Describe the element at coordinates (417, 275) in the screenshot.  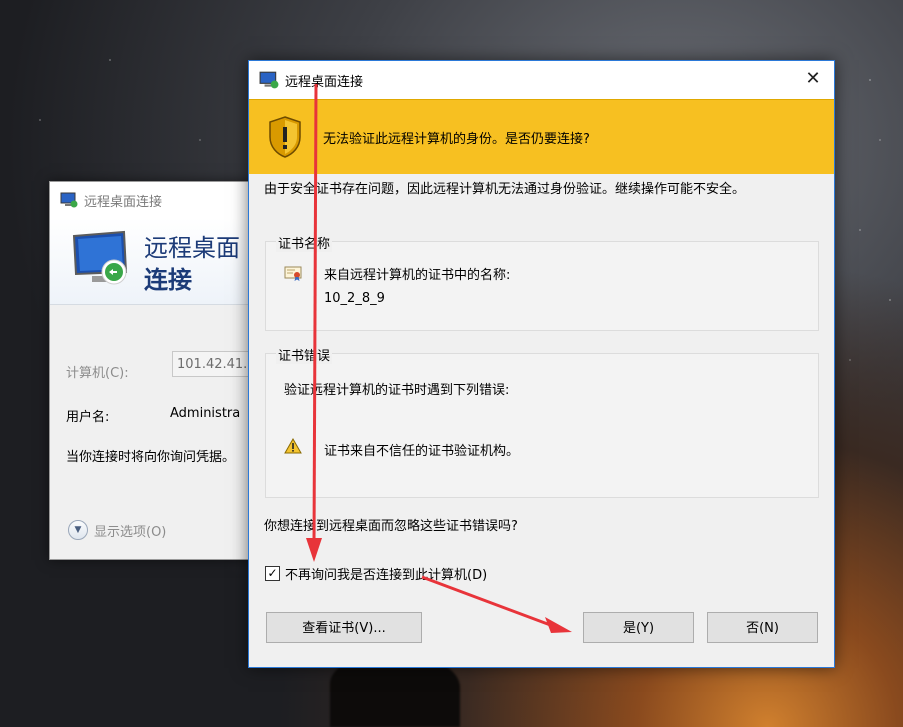
I see `cert-name-label: 来自远程计算机的证书中的名称:` at that location.